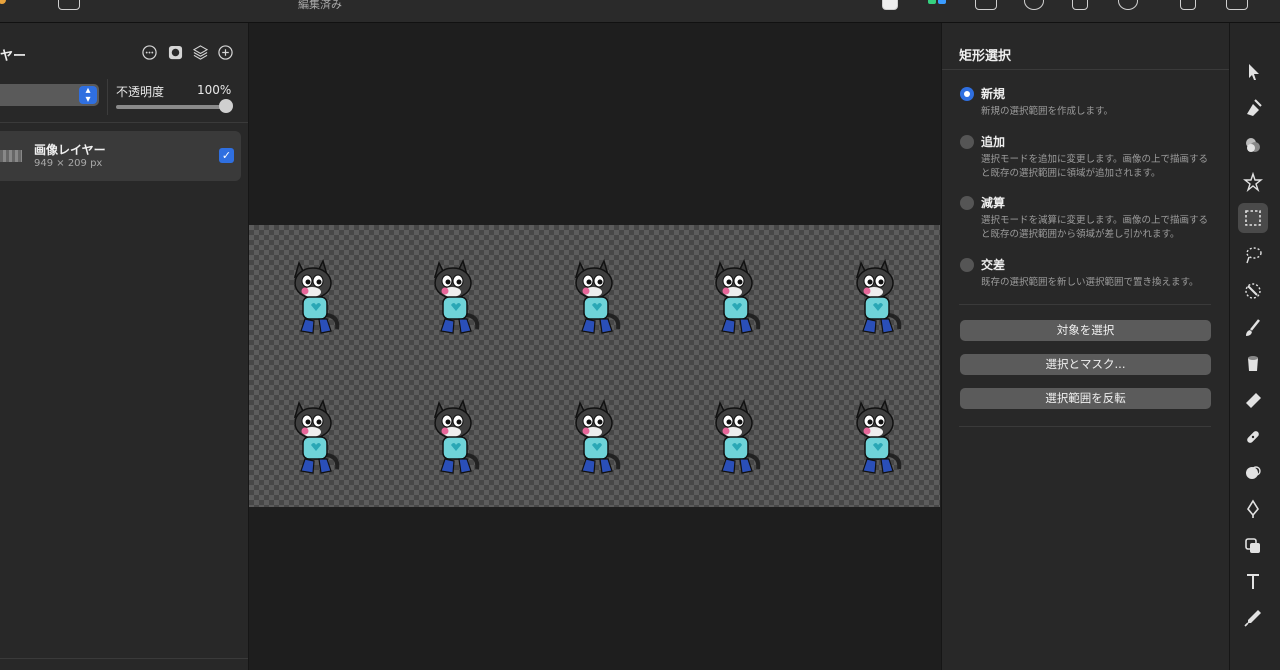 This screenshot has width=1280, height=670. Describe the element at coordinates (49, 95) in the screenshot. I see `blend-mode-select: ▴ ▾` at that location.